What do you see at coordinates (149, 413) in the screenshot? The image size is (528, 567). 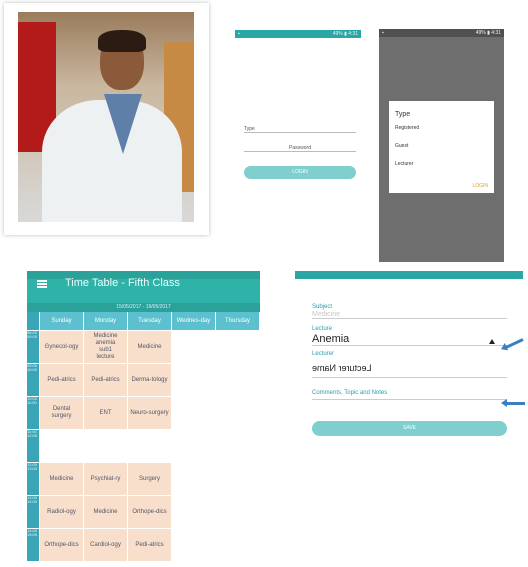 I see `timetable-cell: Neuro-surgery` at bounding box center [149, 413].